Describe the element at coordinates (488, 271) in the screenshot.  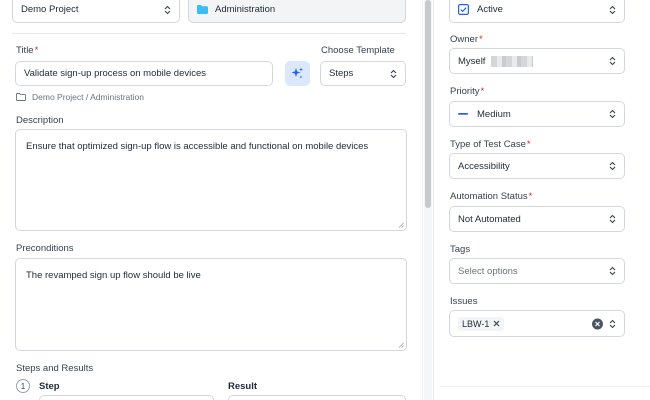
I see `tags-placeholder: Select options` at that location.